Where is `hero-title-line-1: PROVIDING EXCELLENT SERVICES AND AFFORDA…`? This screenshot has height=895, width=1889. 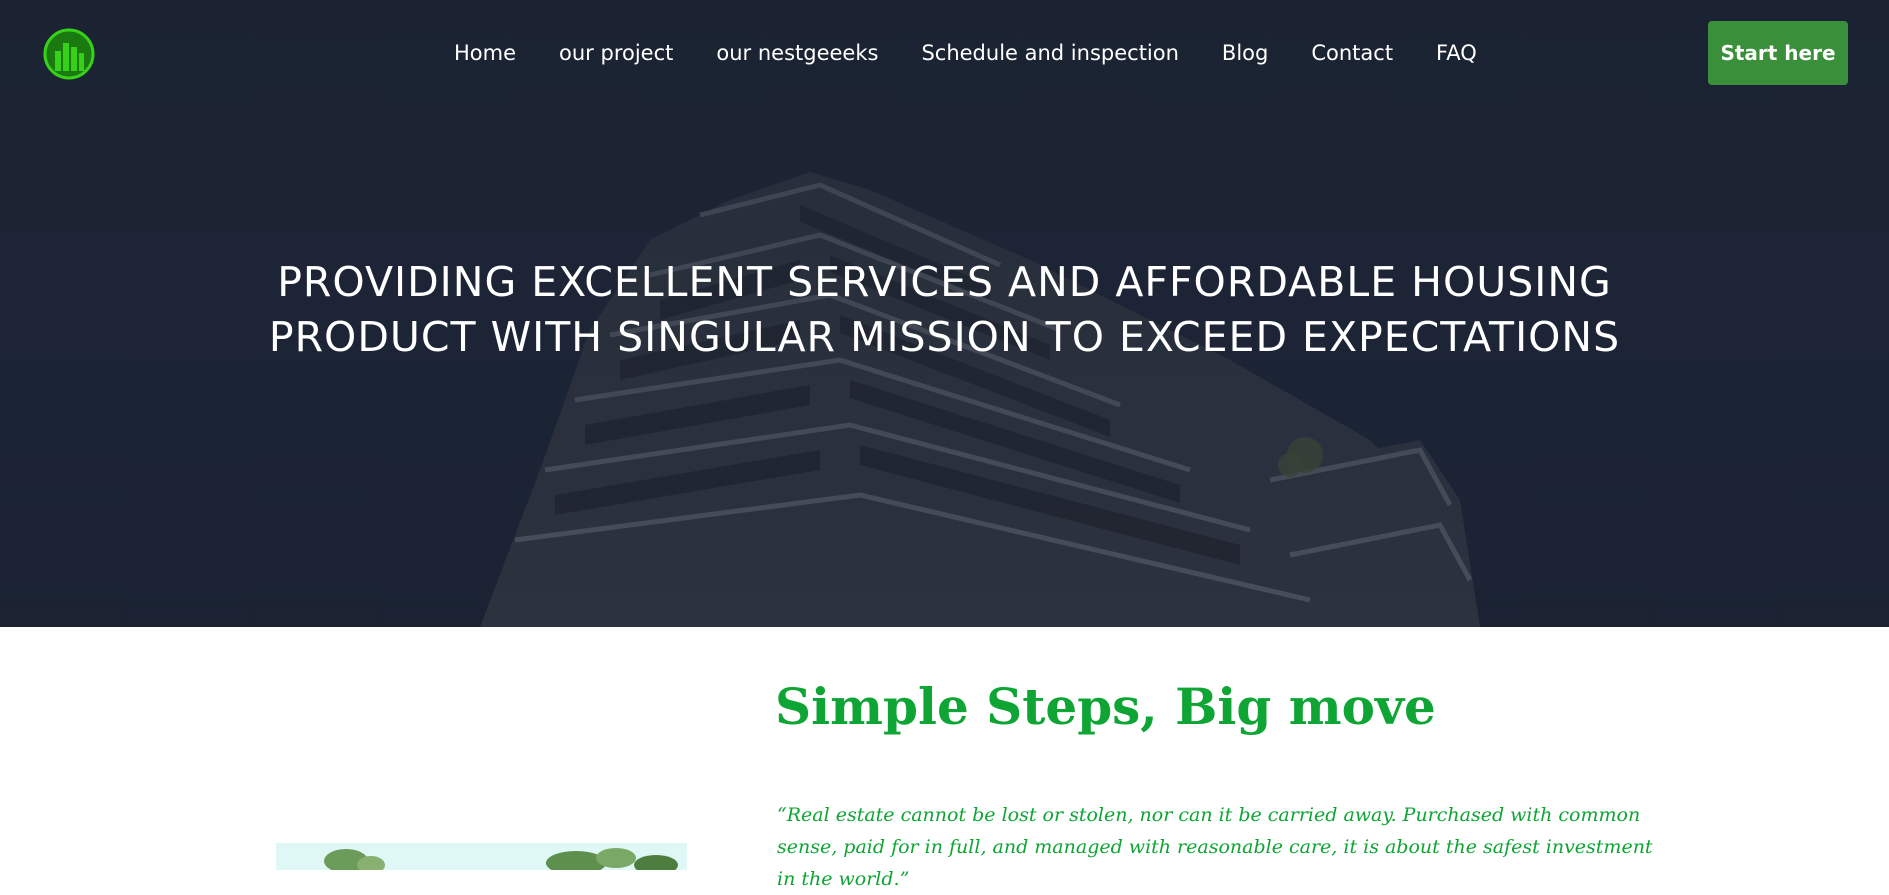 hero-title-line-1: PROVIDING EXCELLENT SERVICES AND AFFORDA… is located at coordinates (944, 282).